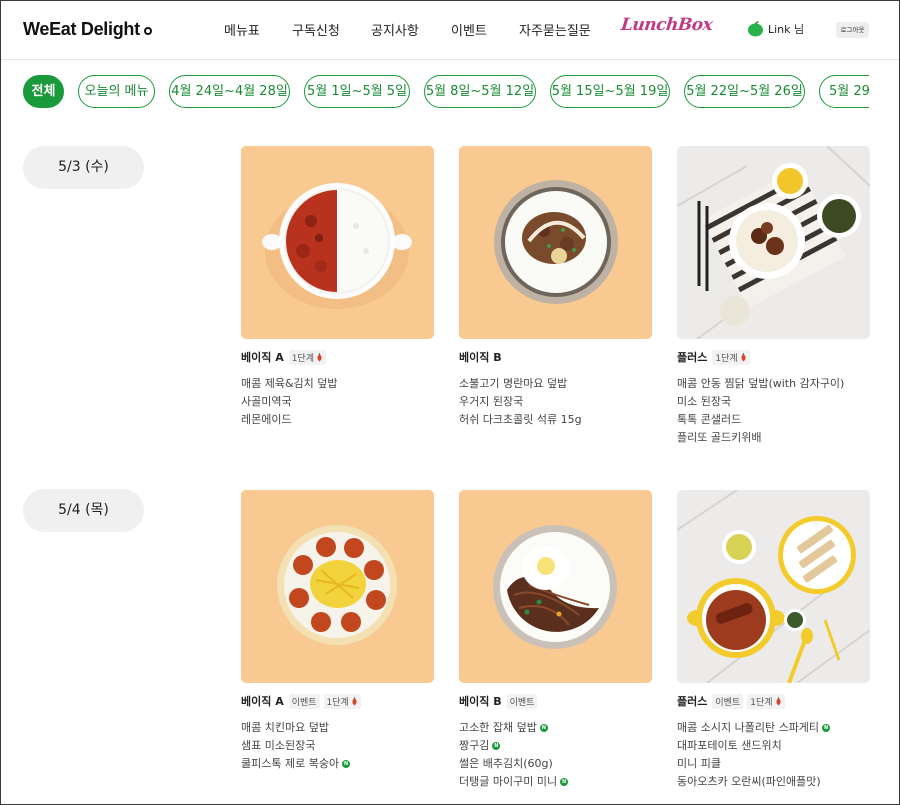  I want to click on menu-item-text: 플리또 골드키위배, so click(719, 437).